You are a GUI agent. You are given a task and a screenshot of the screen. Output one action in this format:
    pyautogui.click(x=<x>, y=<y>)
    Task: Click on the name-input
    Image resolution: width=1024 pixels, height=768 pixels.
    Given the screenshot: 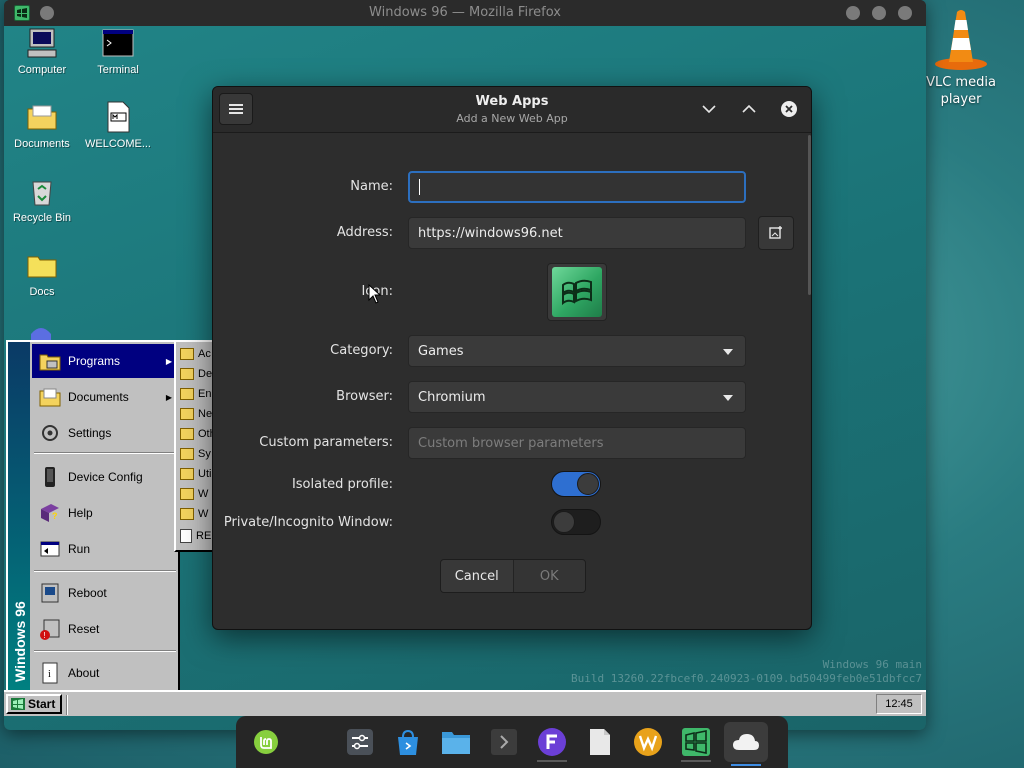 What is the action you would take?
    pyautogui.click(x=577, y=187)
    